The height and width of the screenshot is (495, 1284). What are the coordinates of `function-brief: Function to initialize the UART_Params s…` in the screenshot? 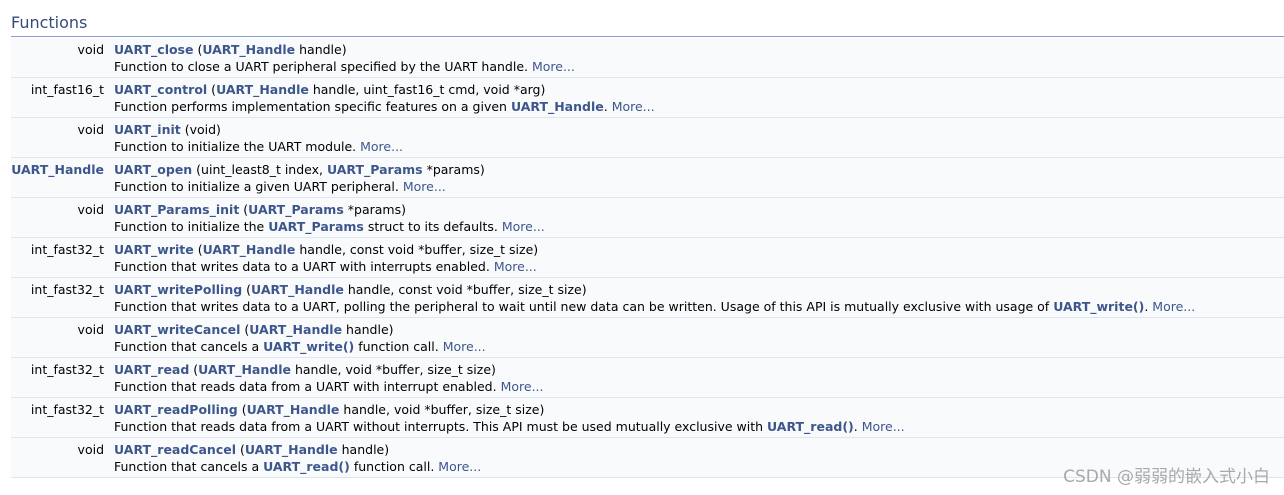 It's located at (329, 227).